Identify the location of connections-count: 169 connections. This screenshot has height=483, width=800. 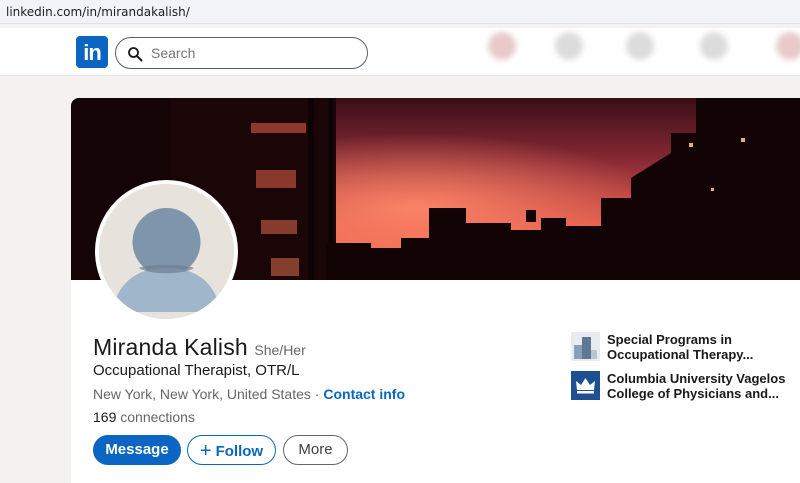
(144, 417).